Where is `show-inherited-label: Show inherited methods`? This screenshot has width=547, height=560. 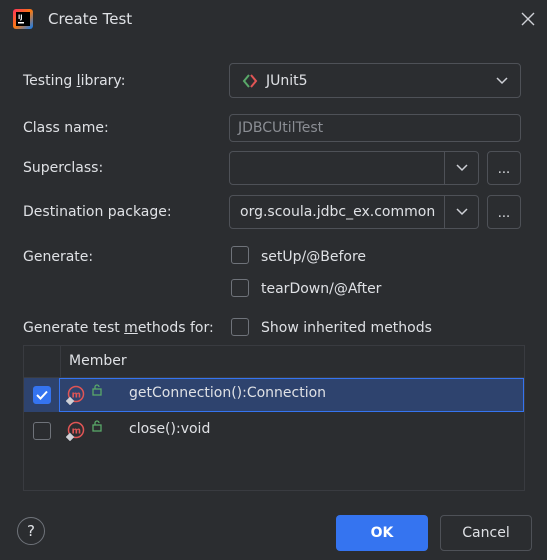 show-inherited-label: Show inherited methods is located at coordinates (346, 328).